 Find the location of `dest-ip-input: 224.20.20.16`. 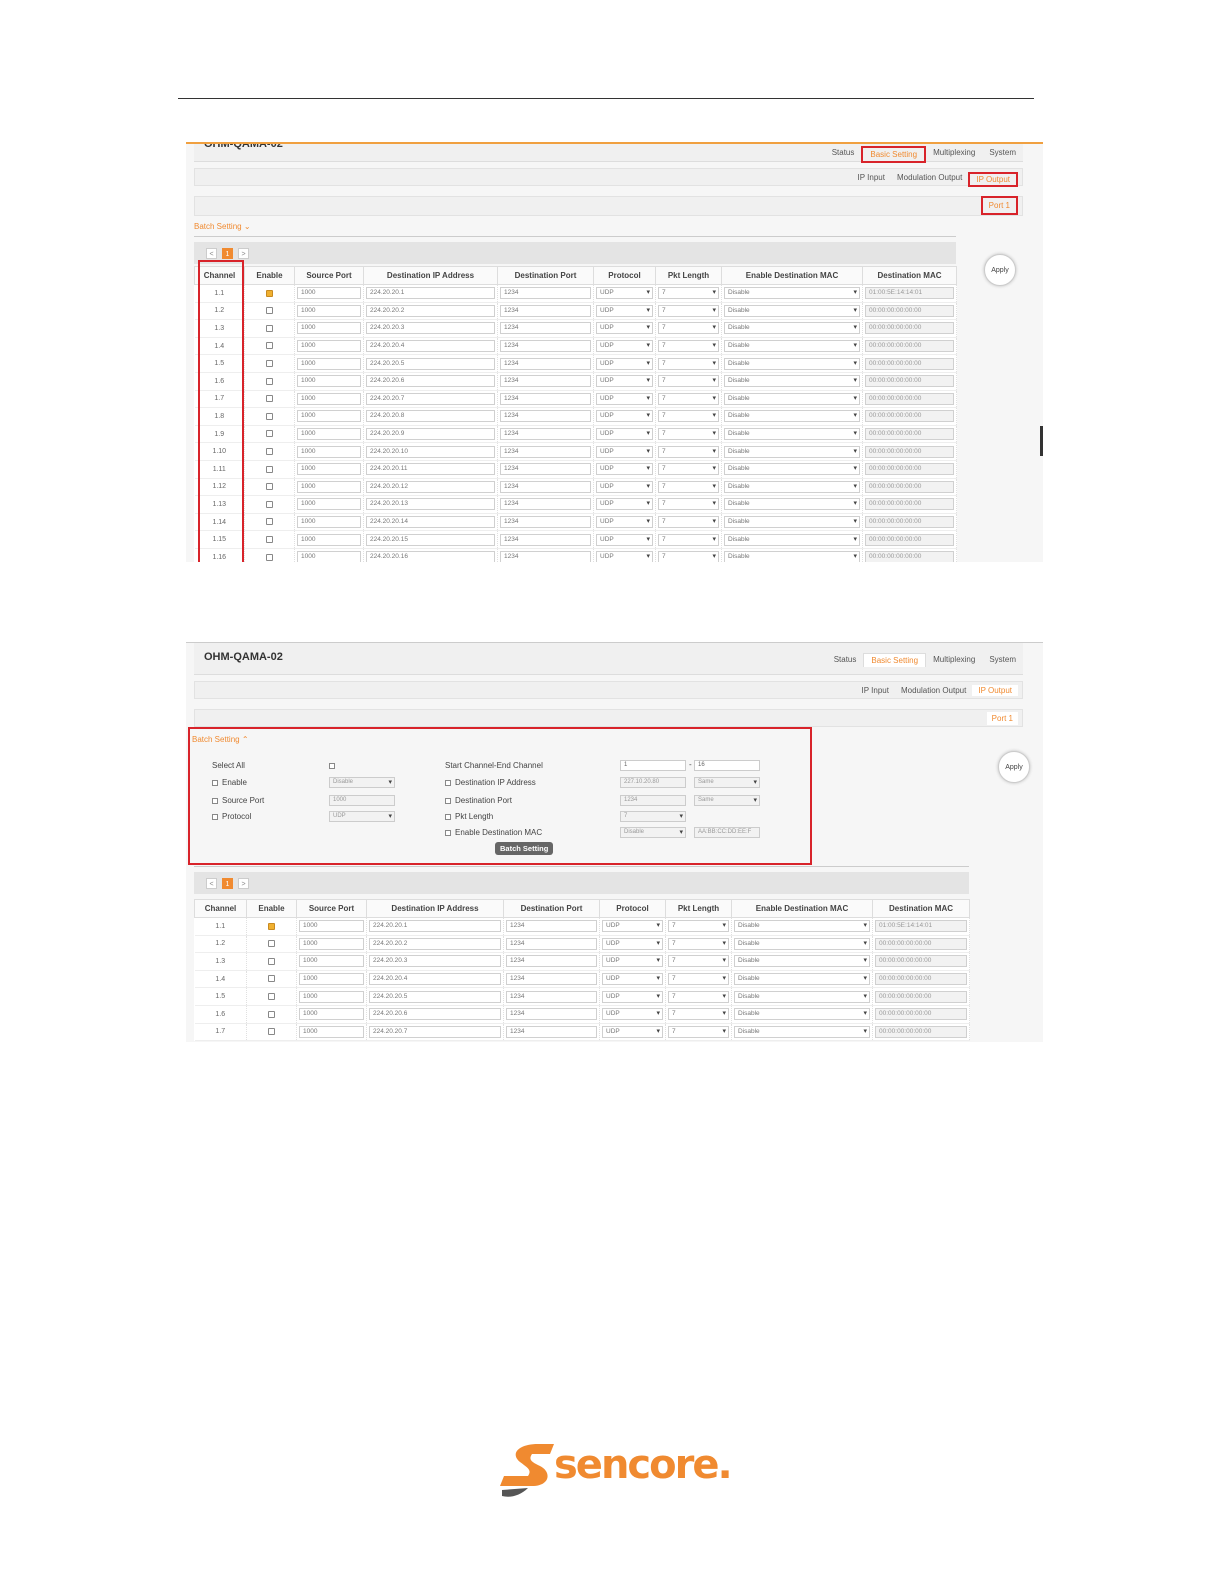

dest-ip-input: 224.20.20.16 is located at coordinates (430, 556).